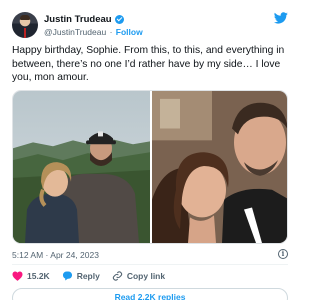  Describe the element at coordinates (17, 276) in the screenshot. I see `heart-icon` at that location.